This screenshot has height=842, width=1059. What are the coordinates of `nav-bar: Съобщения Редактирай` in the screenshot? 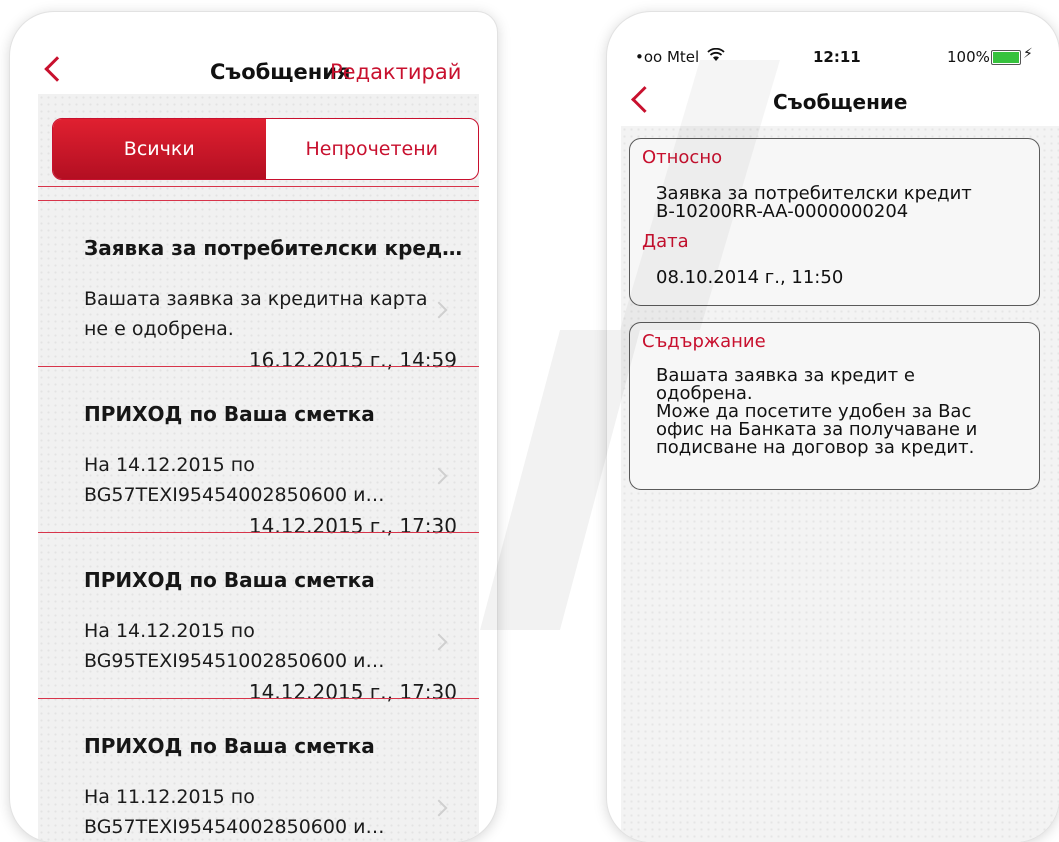 It's located at (257, 70).